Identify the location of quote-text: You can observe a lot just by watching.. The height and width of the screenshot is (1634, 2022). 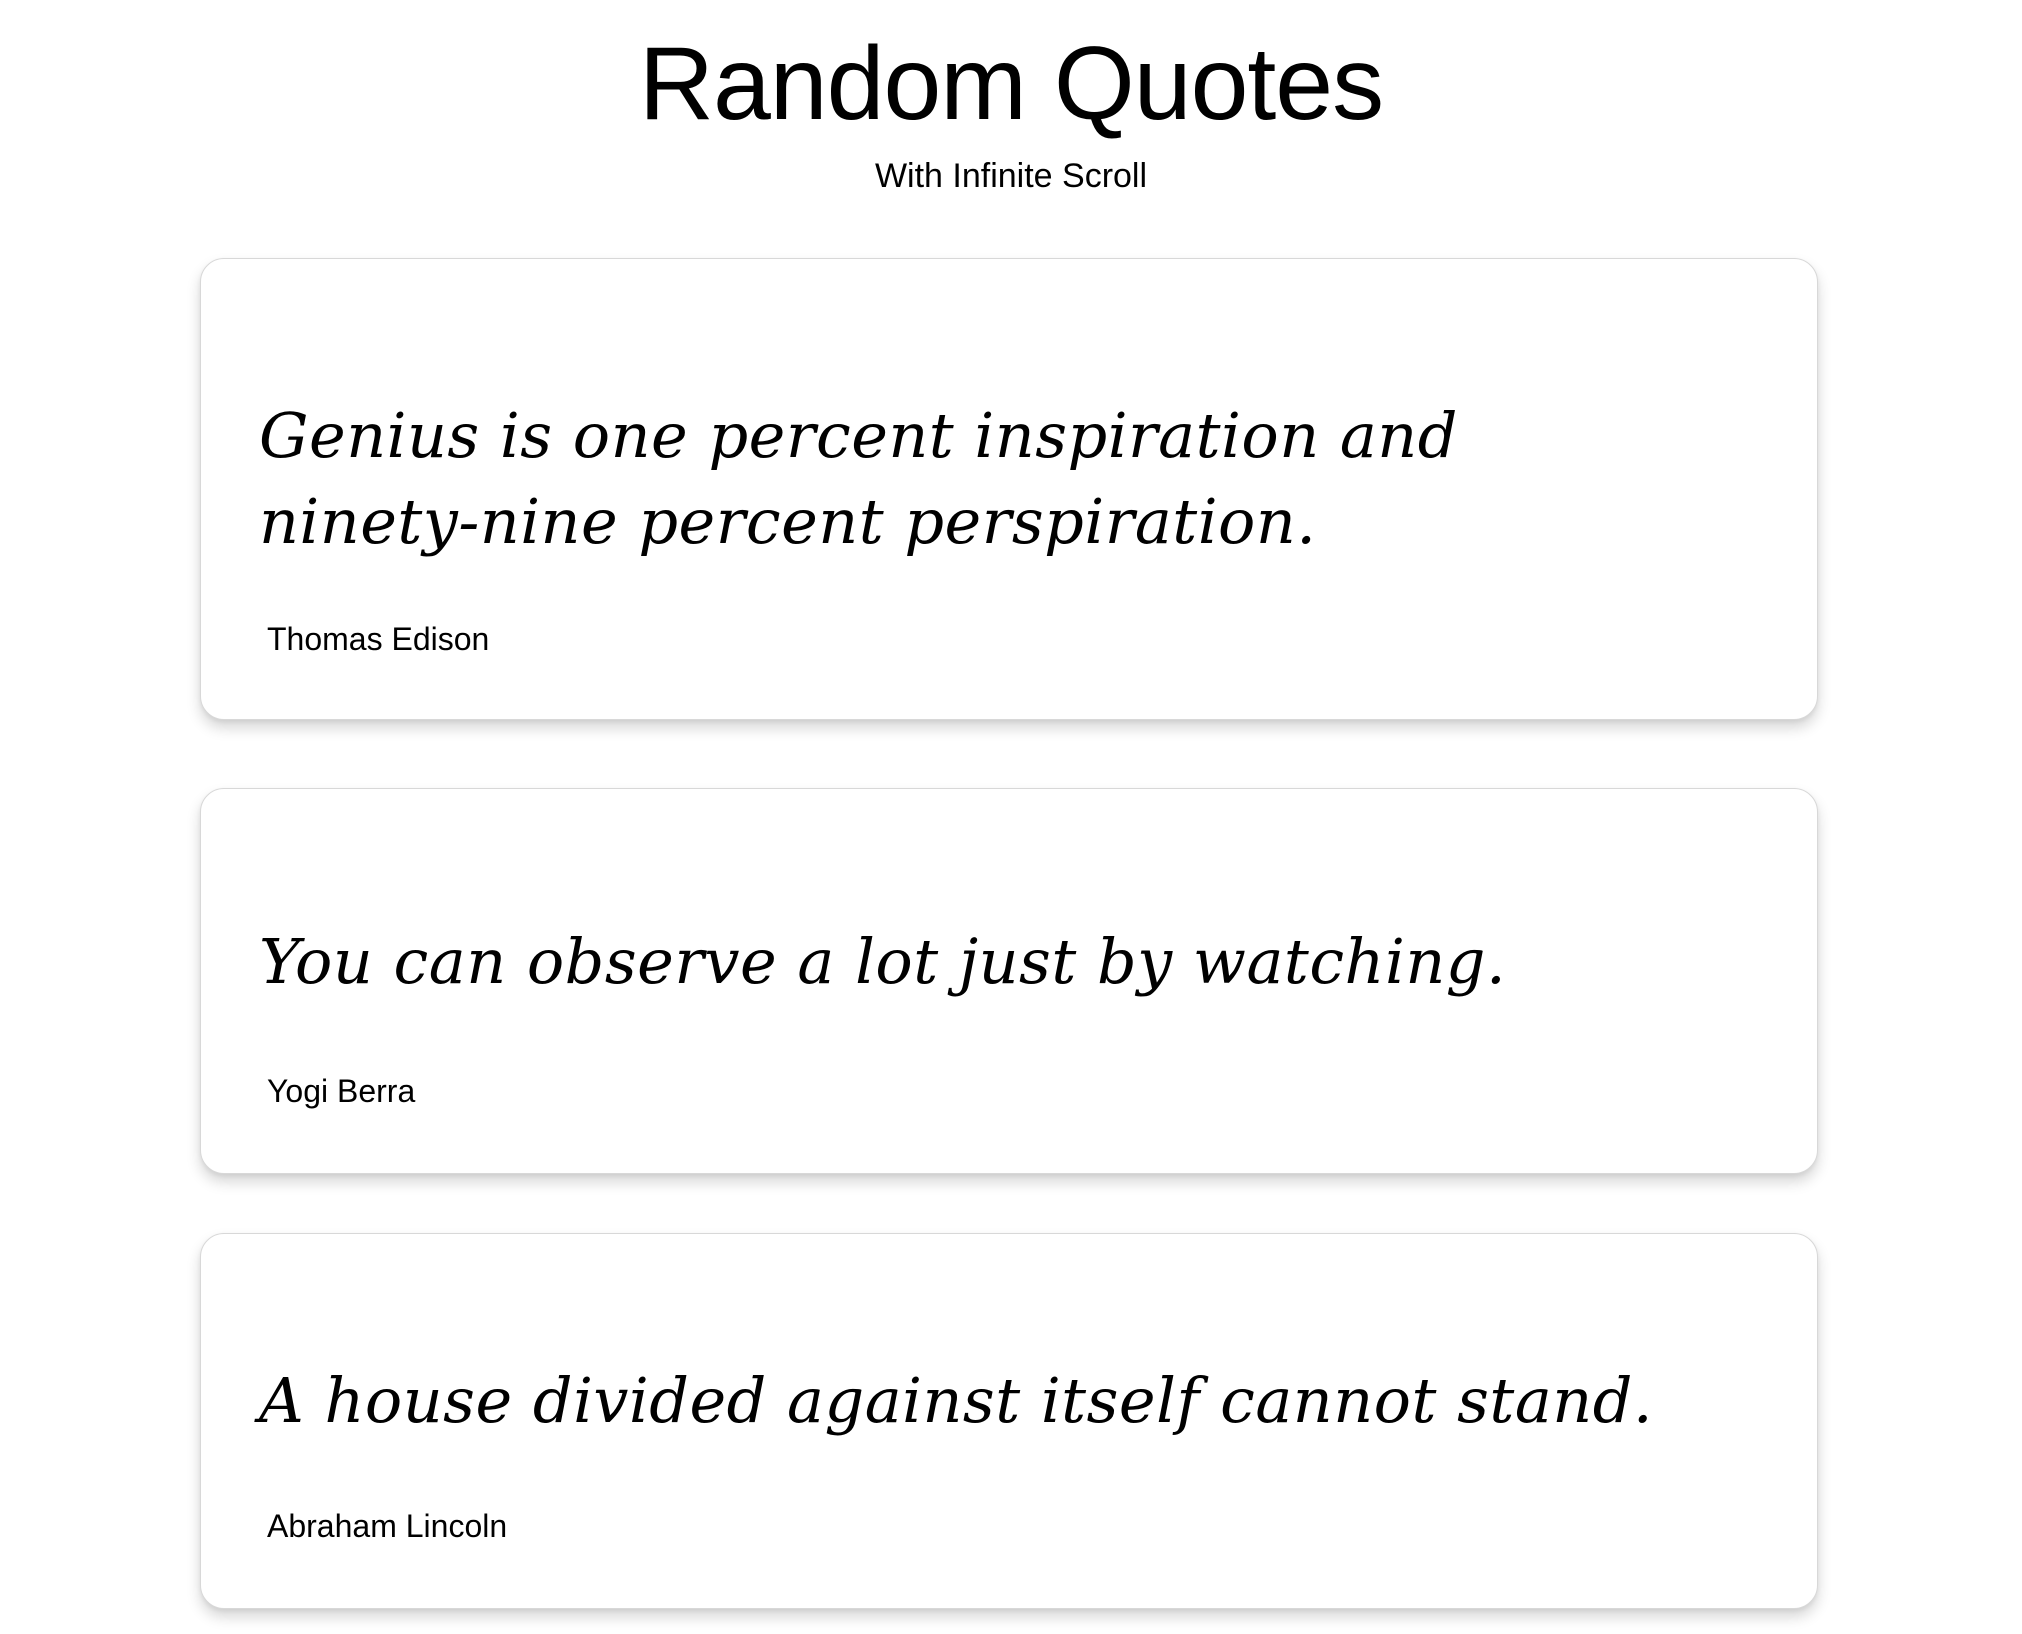
(883, 961).